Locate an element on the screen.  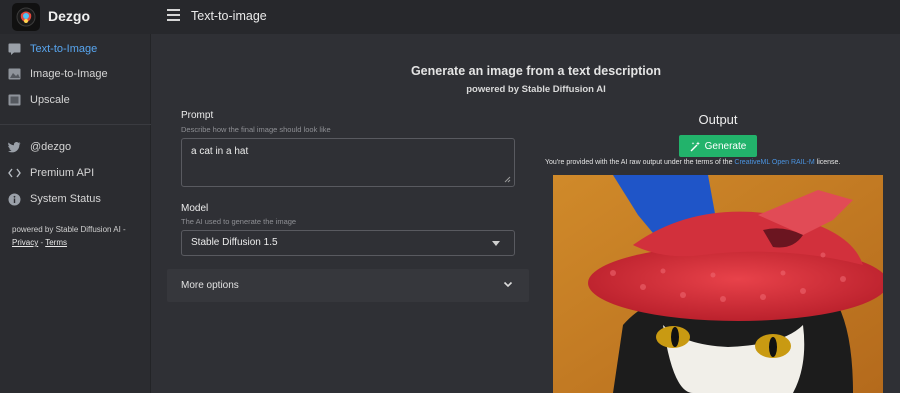
dezgo-logo is located at coordinates (26, 17).